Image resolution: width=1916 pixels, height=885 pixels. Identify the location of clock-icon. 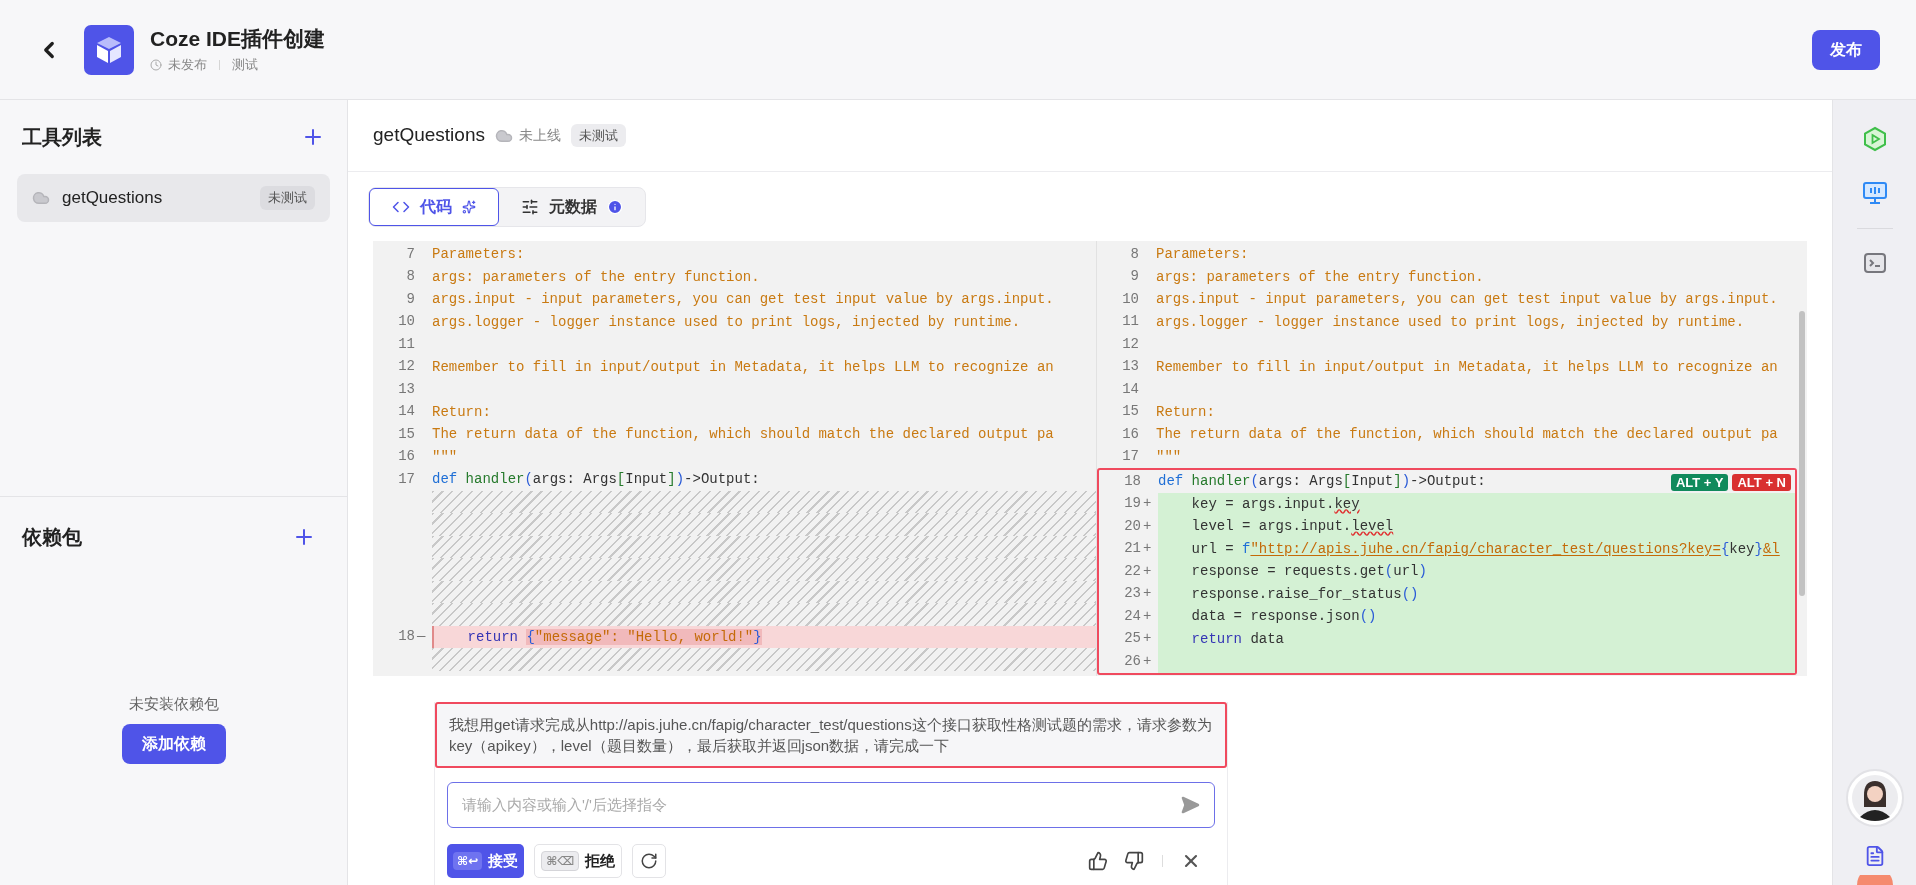
(156, 64).